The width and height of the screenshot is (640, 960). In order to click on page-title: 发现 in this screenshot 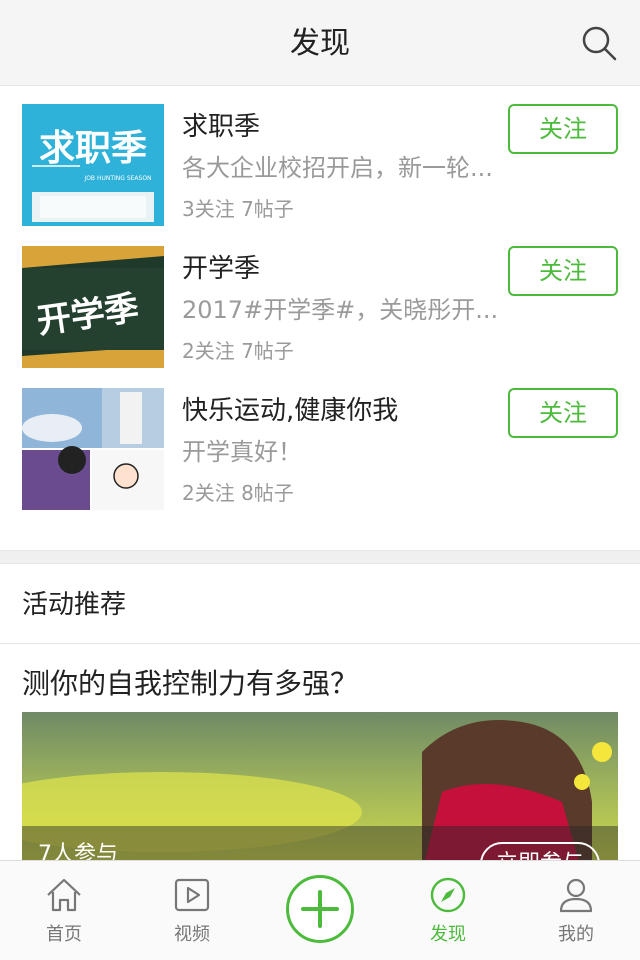, I will do `click(320, 43)`.